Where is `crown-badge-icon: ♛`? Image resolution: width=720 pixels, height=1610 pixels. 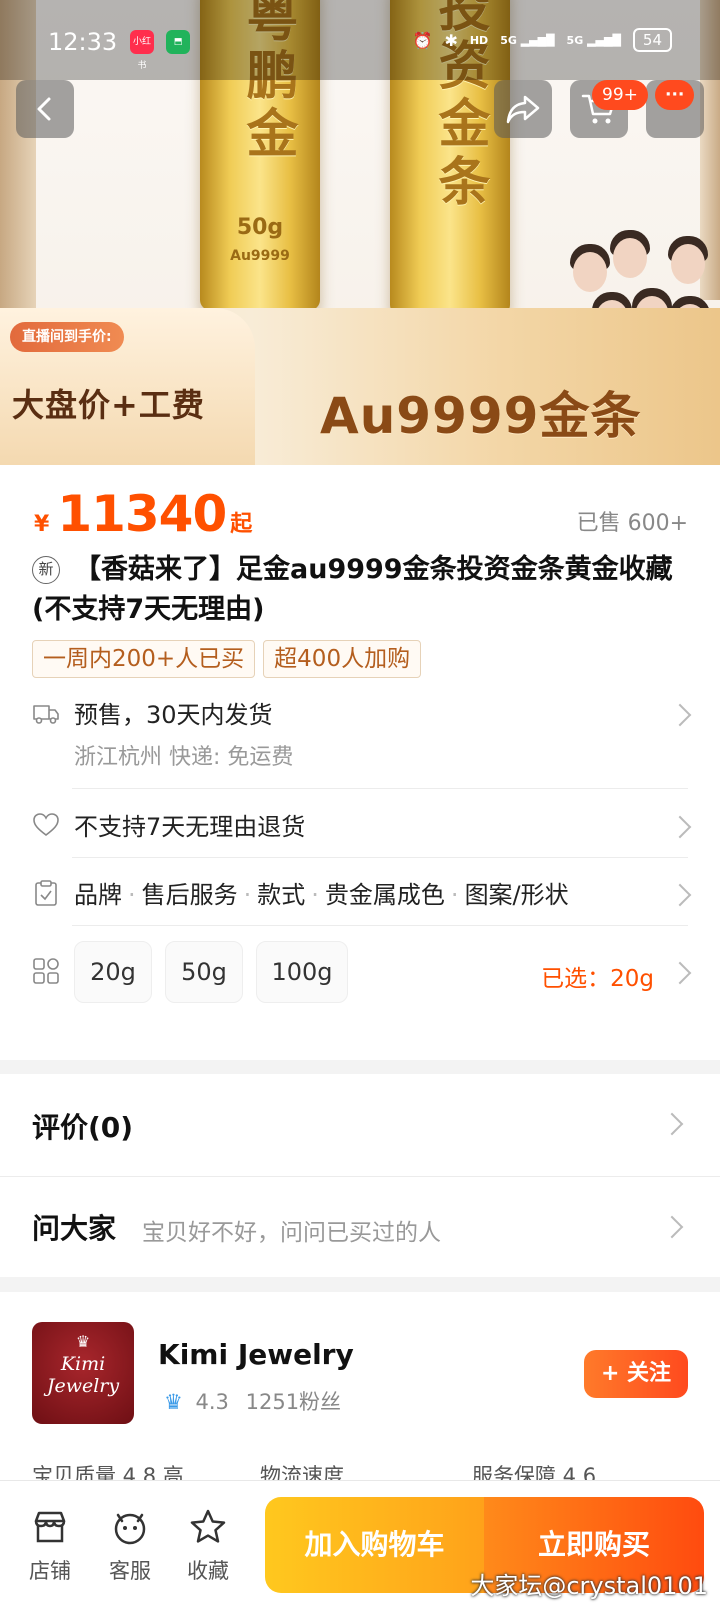
crown-badge-icon: ♛ is located at coordinates (173, 1402).